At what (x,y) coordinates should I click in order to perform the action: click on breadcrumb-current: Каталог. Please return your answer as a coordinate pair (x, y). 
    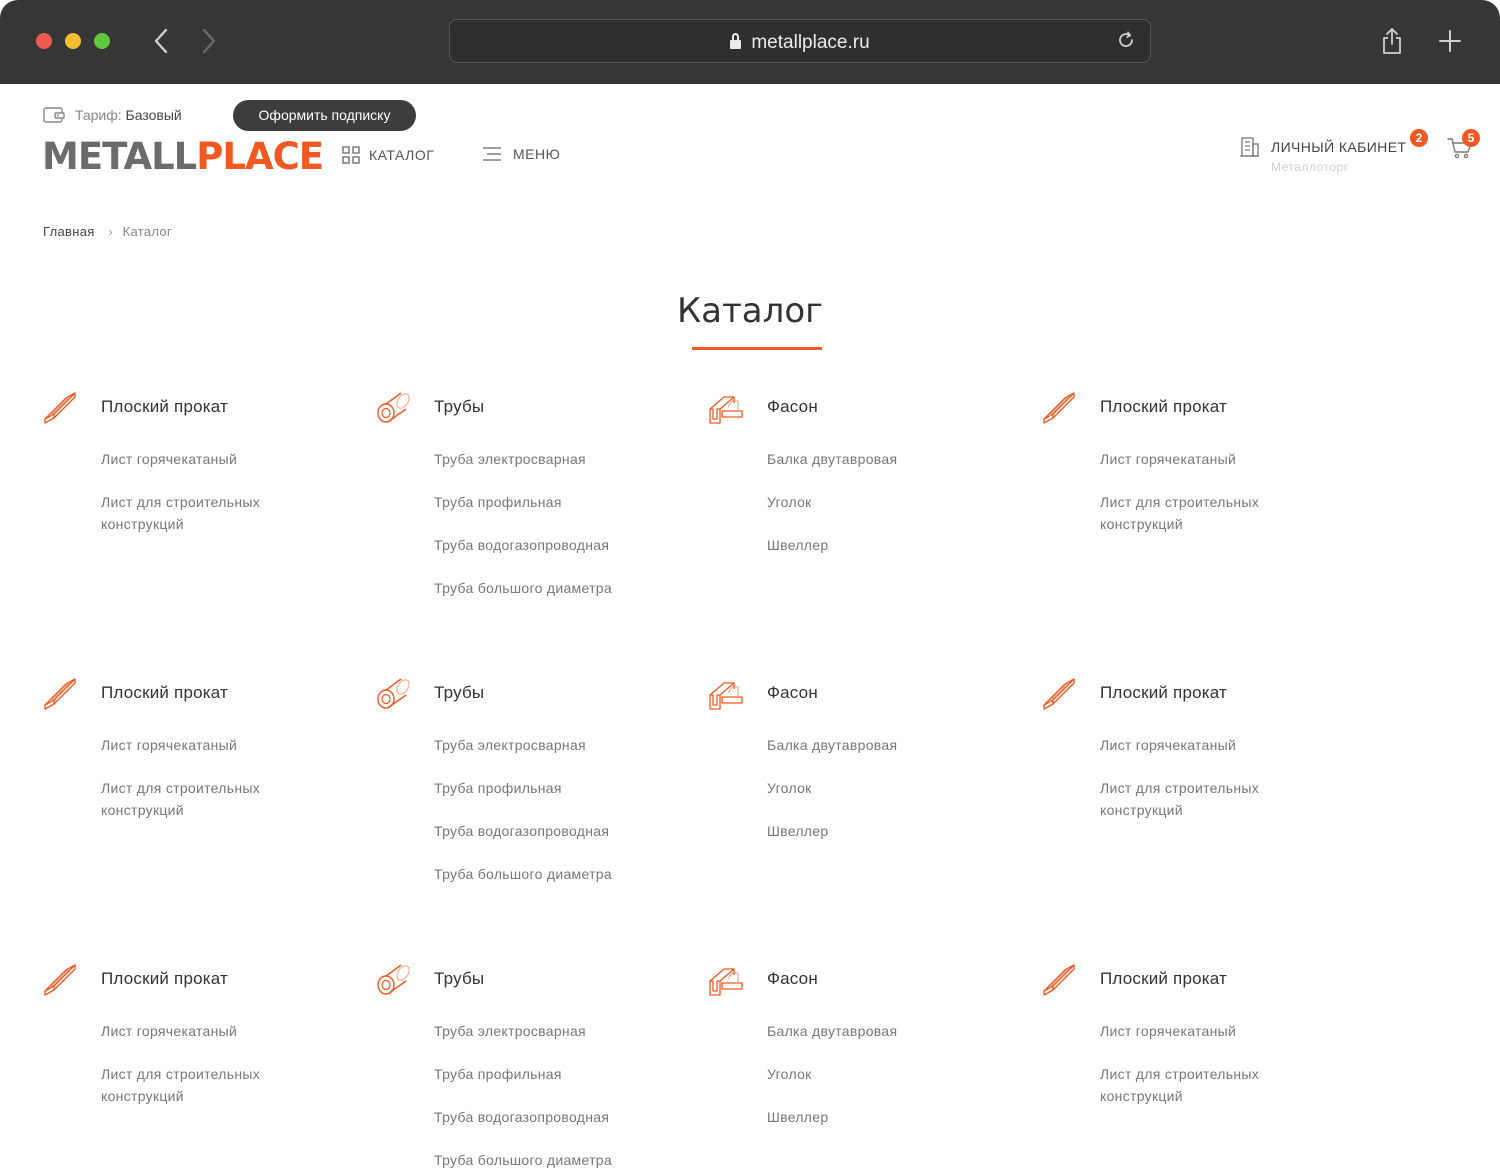
    Looking at the image, I should click on (147, 231).